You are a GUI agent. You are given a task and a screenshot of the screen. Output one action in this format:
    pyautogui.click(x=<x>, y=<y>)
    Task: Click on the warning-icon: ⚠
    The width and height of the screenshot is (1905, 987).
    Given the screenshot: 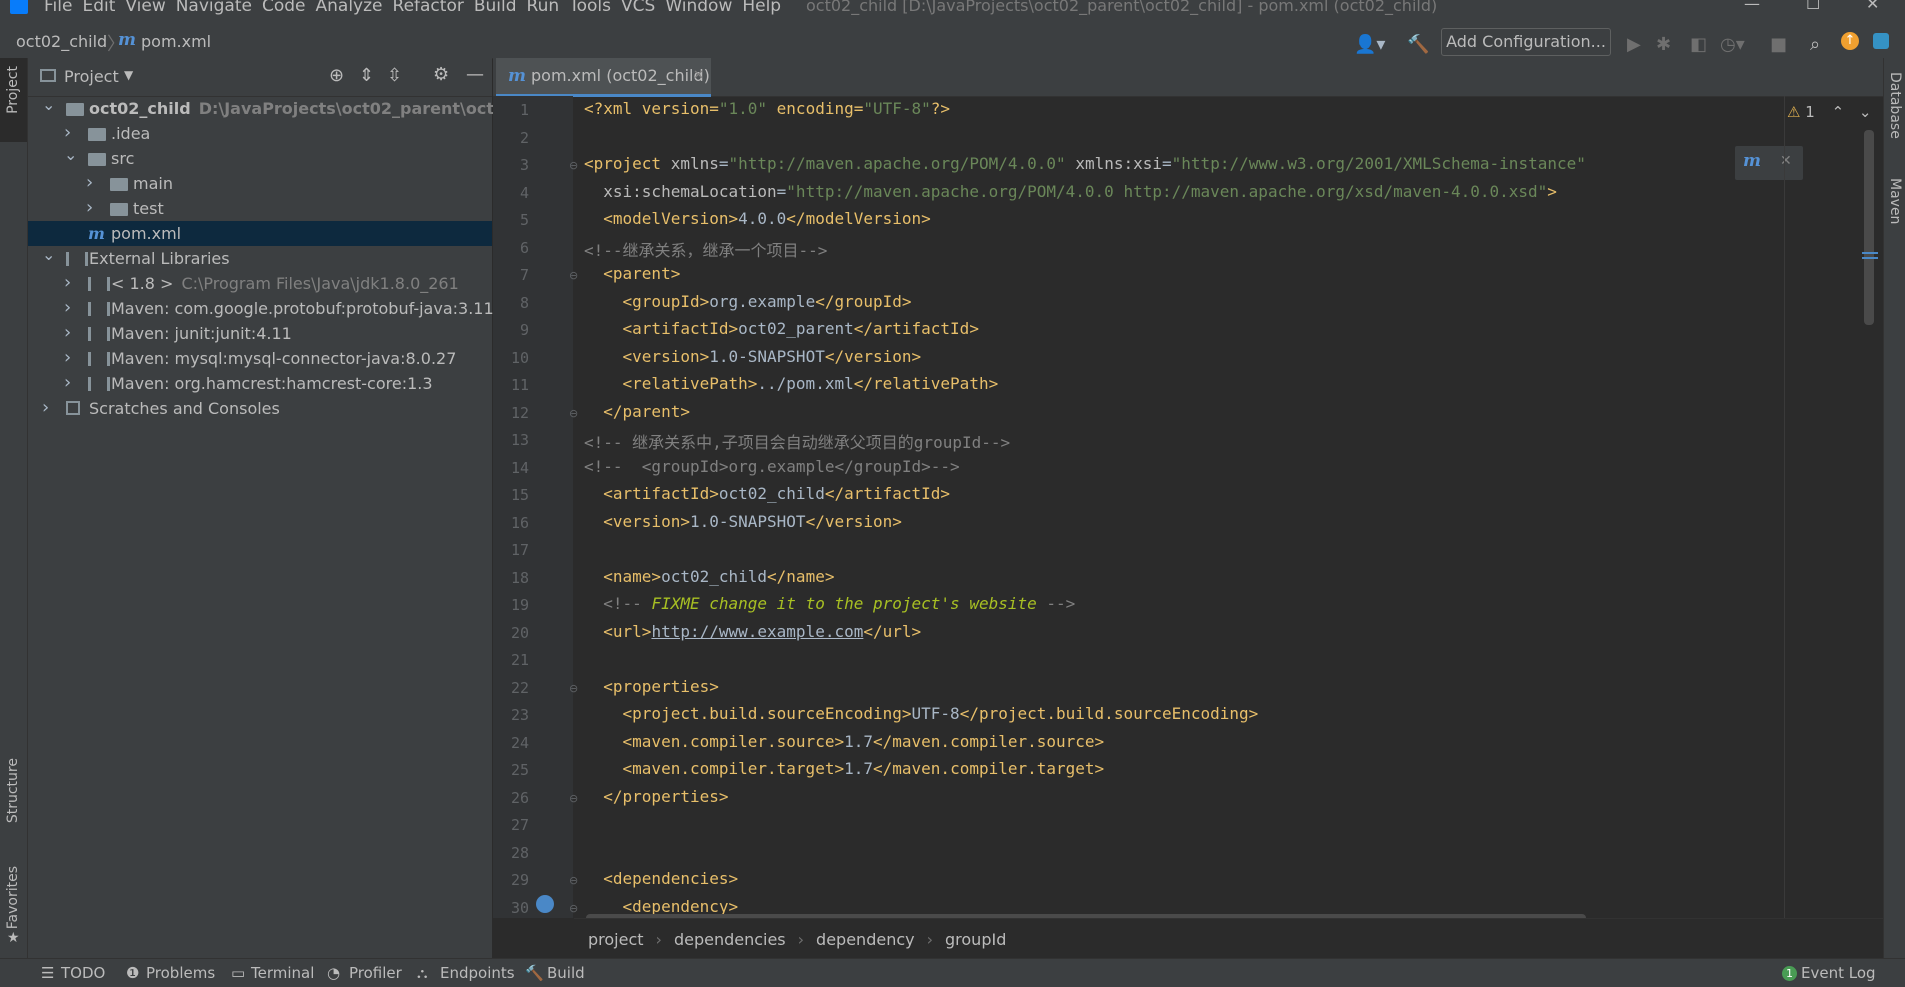 What is the action you would take?
    pyautogui.click(x=1794, y=112)
    